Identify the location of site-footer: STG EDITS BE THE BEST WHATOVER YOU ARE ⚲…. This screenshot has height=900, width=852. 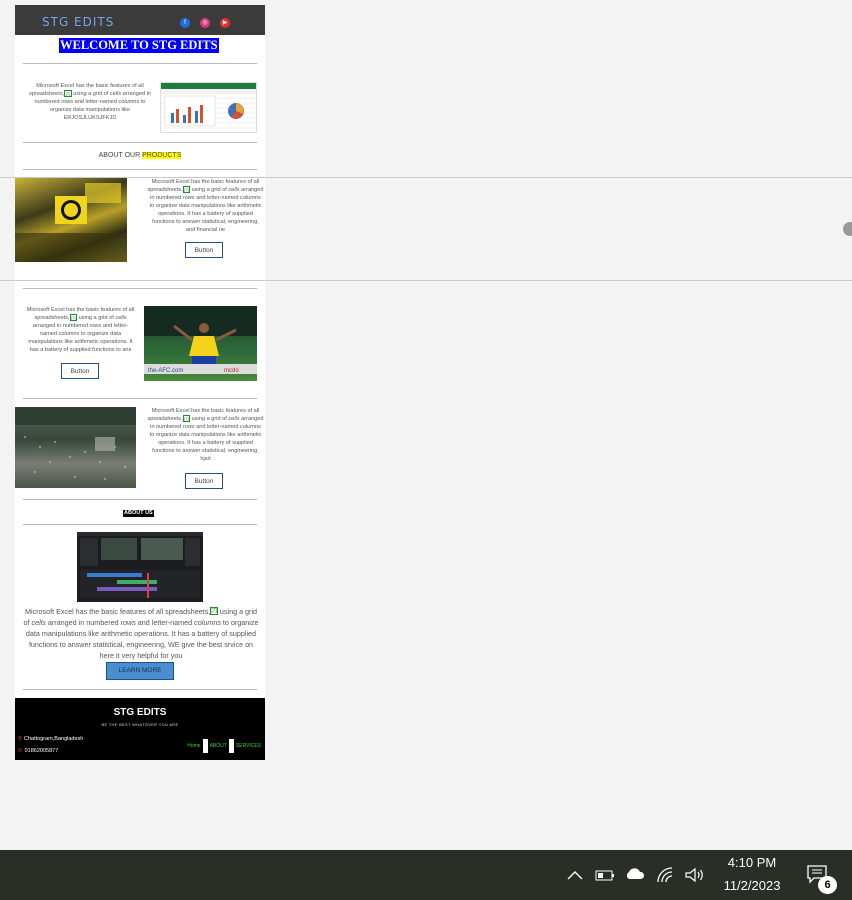
(140, 729).